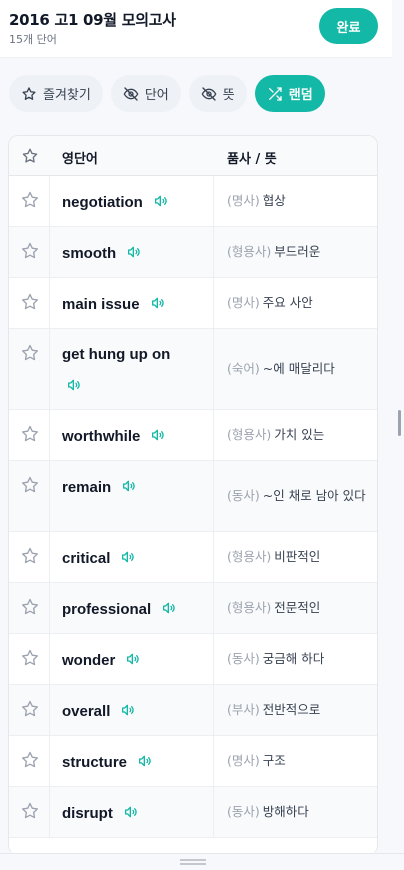 The width and height of the screenshot is (404, 870). Describe the element at coordinates (99, 711) in the screenshot. I see `word-cell-content: overall` at that location.